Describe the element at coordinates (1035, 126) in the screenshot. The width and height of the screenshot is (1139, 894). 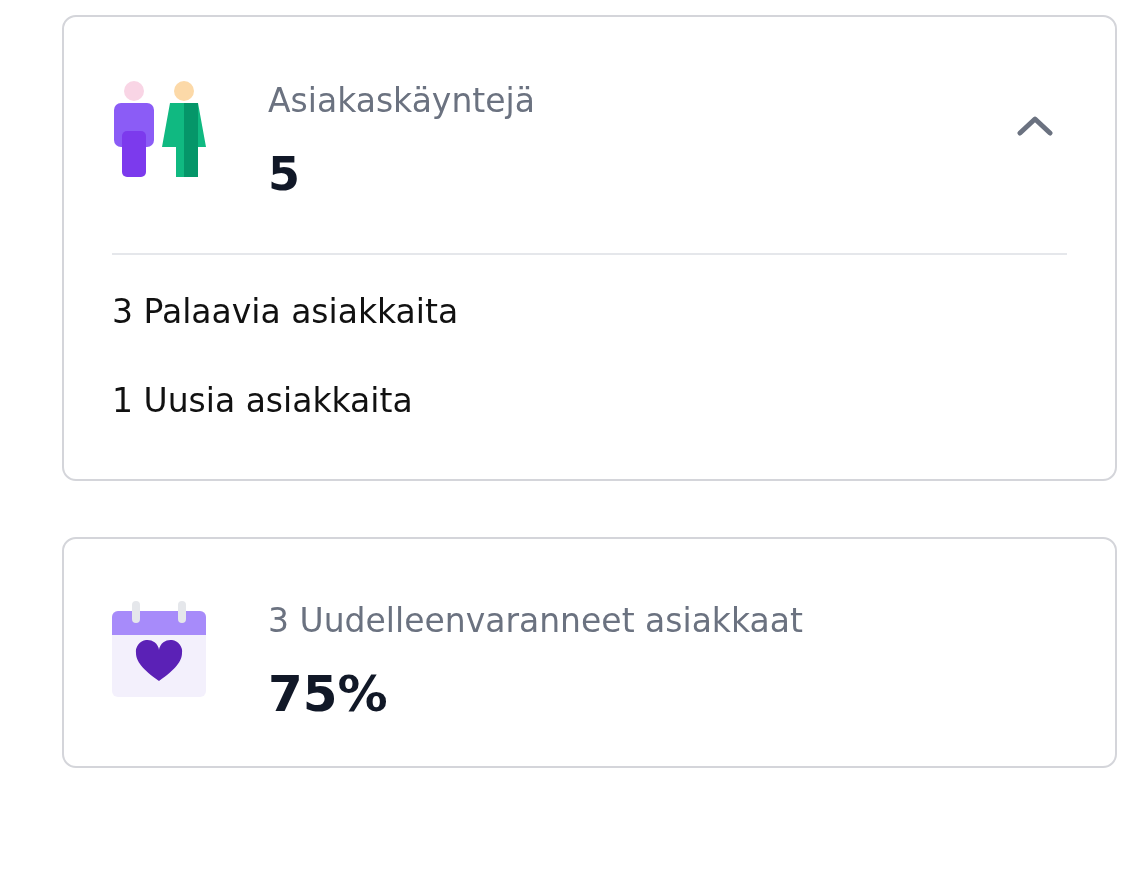
I see `collapse-button` at that location.